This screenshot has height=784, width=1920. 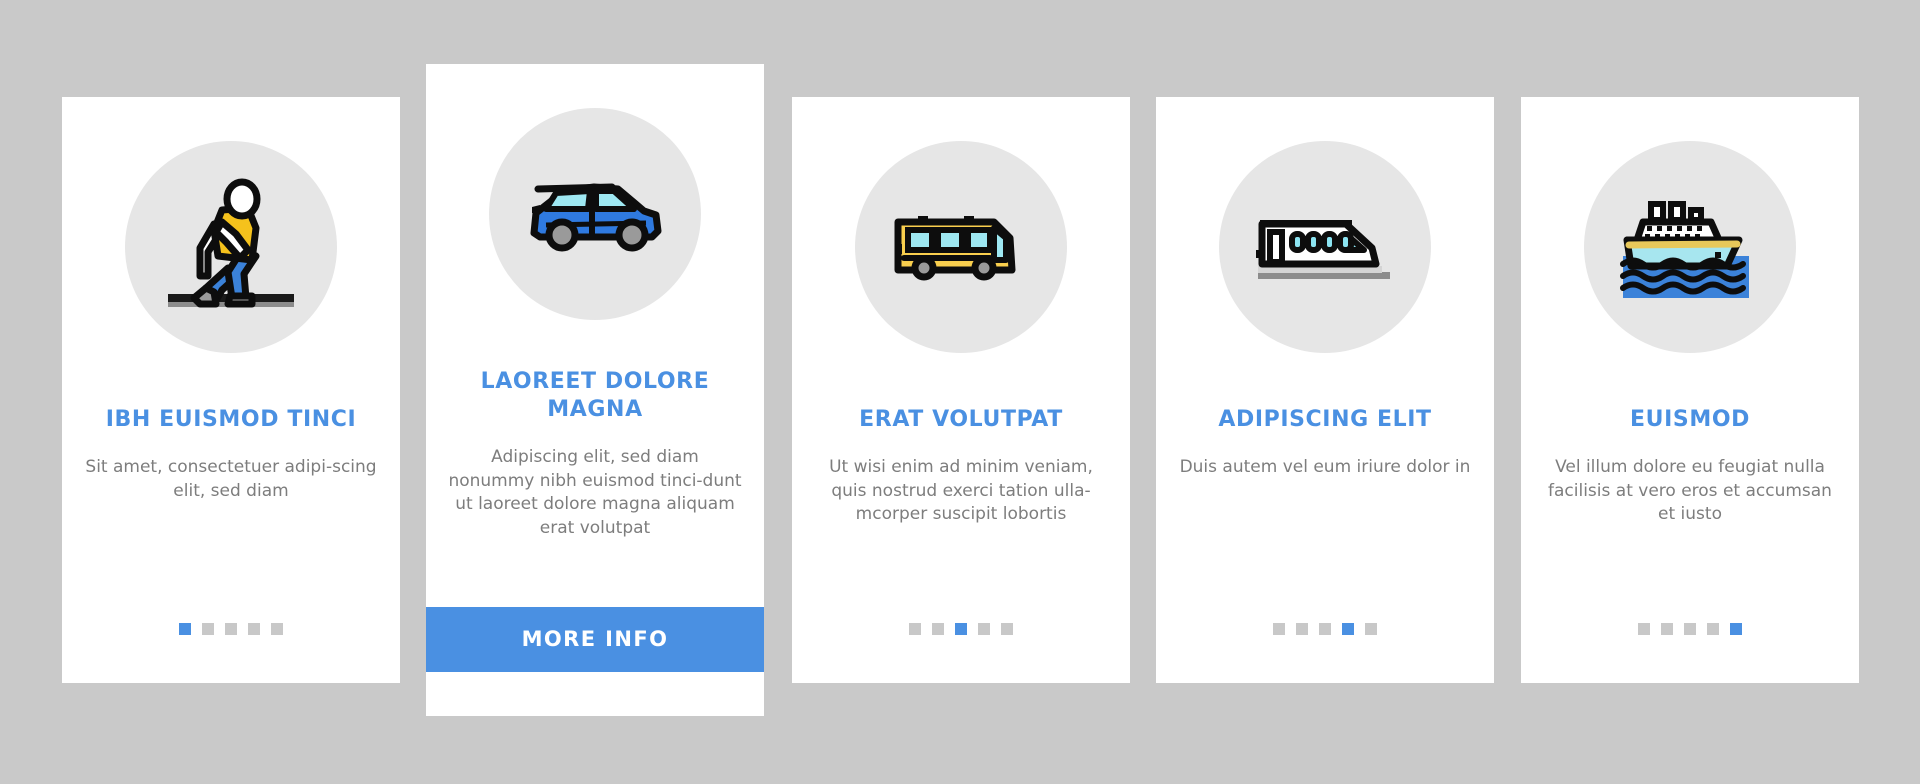 What do you see at coordinates (1690, 419) in the screenshot?
I see `card-title: EUISMOD` at bounding box center [1690, 419].